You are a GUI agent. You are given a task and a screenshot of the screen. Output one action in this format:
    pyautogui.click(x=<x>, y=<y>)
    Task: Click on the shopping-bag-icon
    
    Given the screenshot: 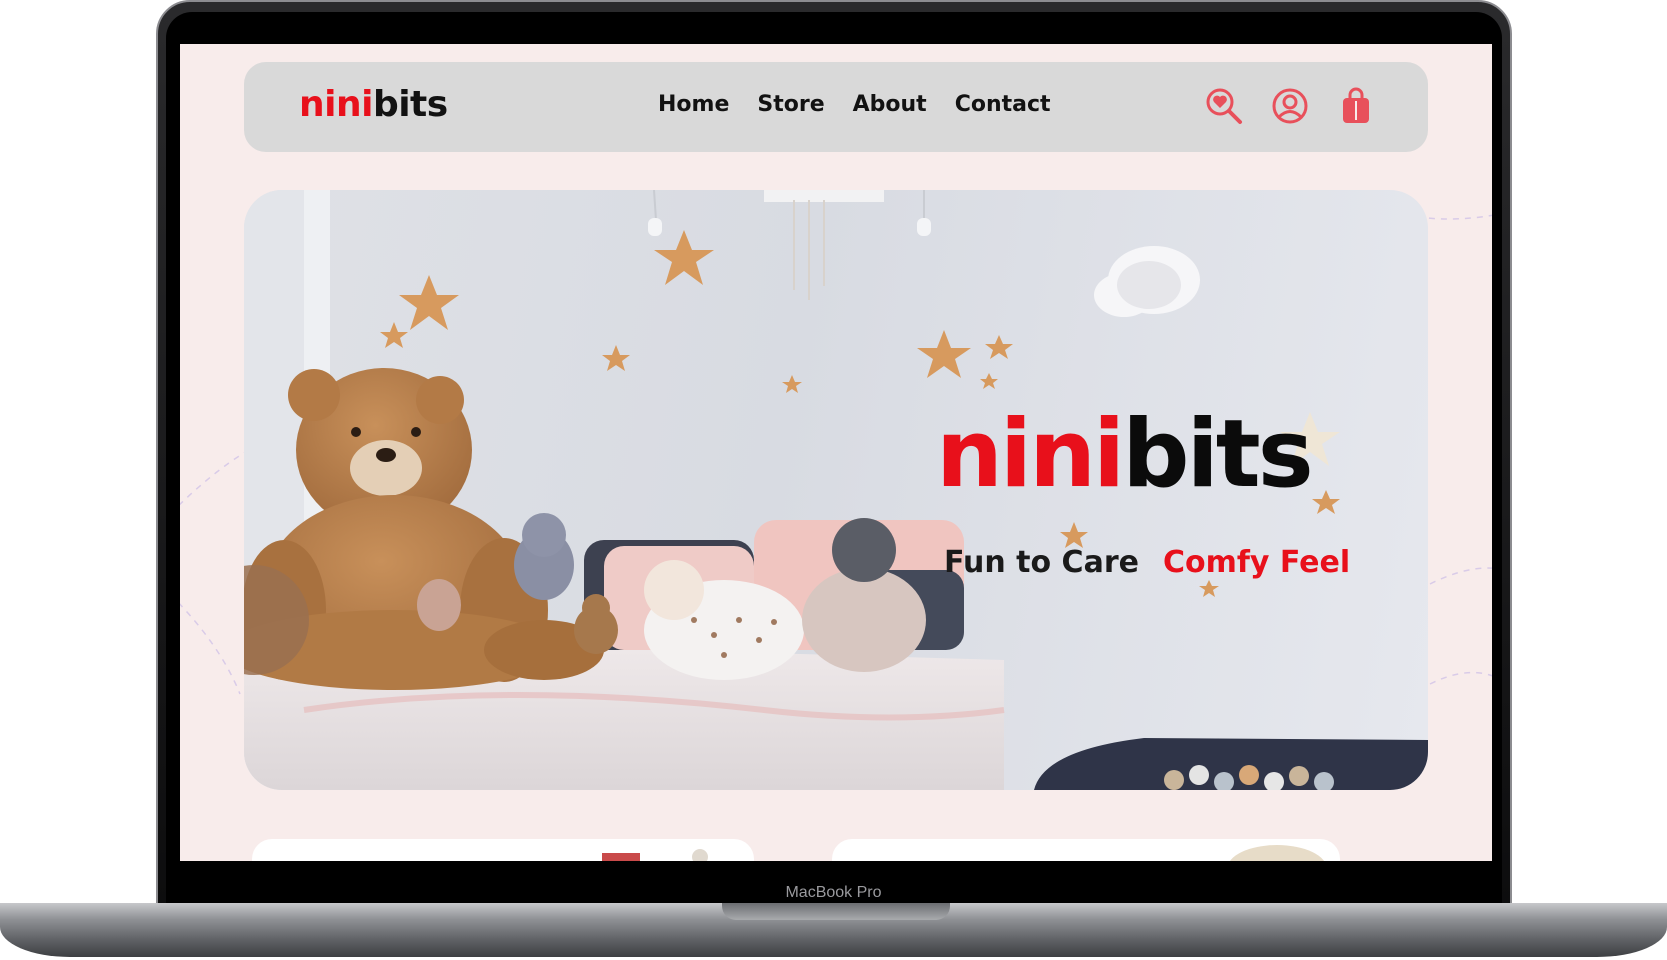 What is the action you would take?
    pyautogui.click(x=1356, y=106)
    